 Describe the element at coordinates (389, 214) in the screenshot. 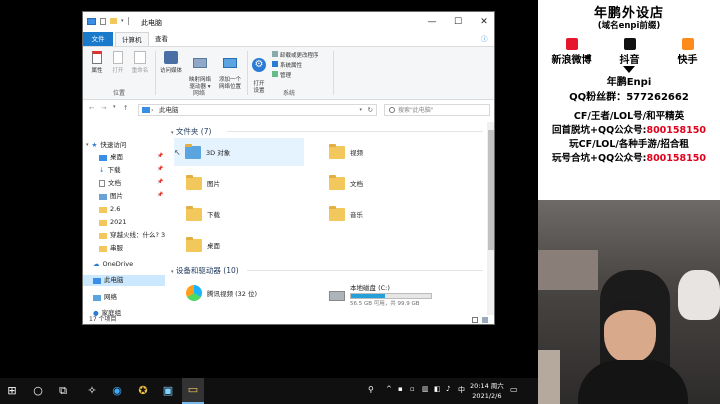

I see `folder-tile-music: 音乐` at that location.